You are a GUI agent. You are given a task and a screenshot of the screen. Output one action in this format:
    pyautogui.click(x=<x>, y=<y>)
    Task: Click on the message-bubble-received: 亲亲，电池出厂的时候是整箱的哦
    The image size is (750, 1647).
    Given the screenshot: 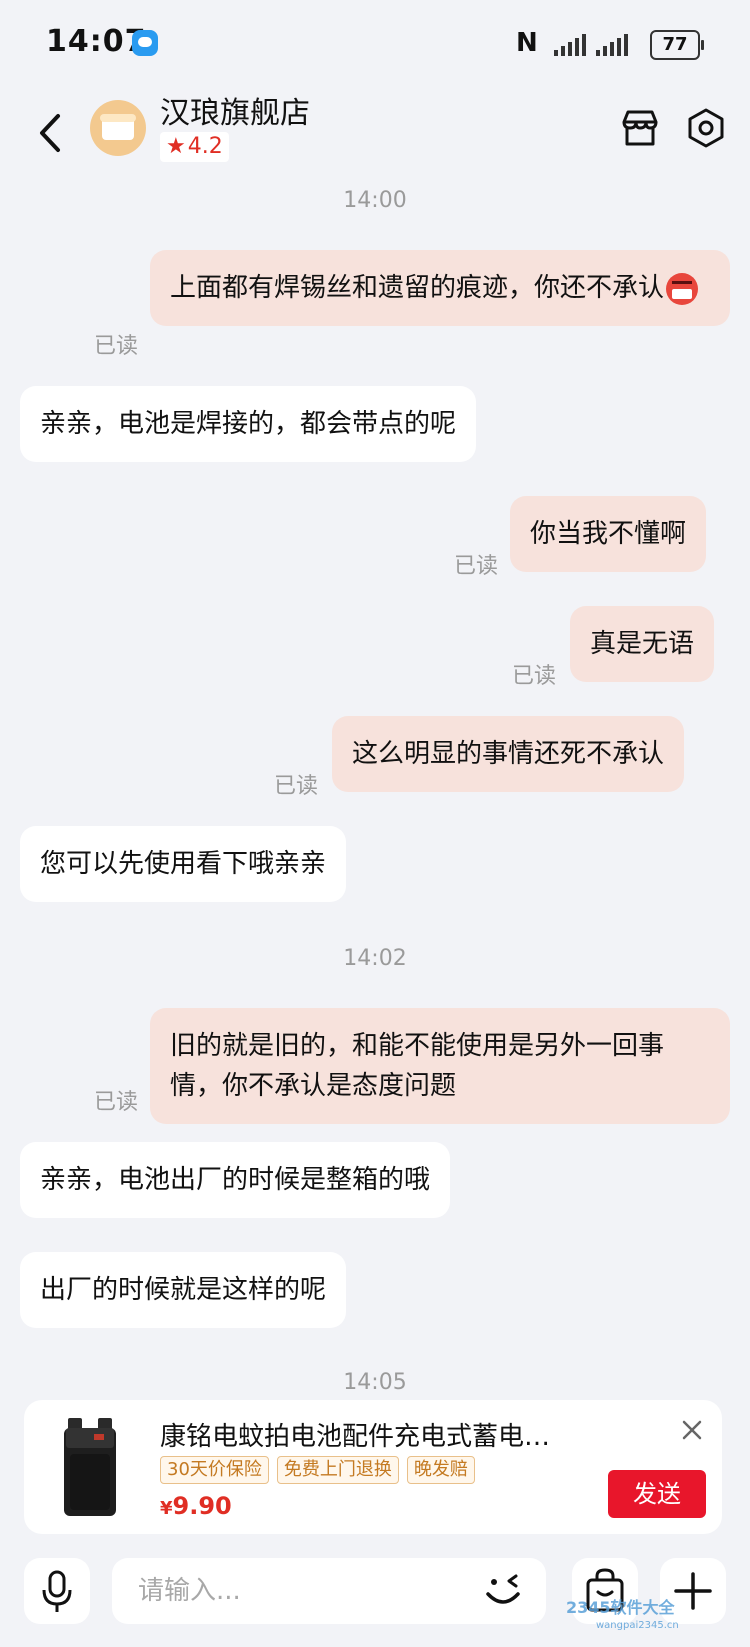 What is the action you would take?
    pyautogui.click(x=235, y=1180)
    